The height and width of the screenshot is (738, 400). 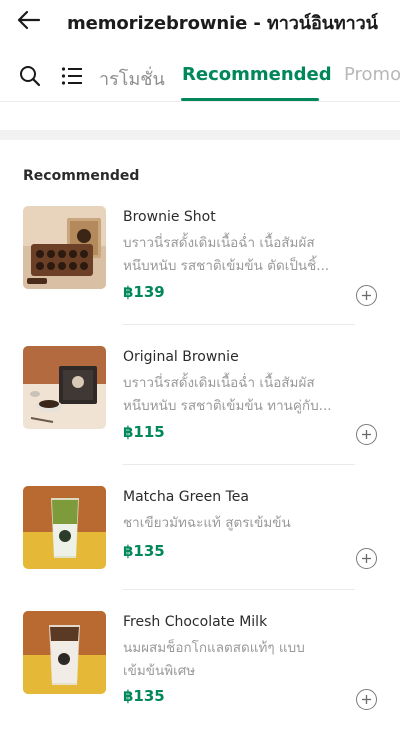 What do you see at coordinates (132, 78) in the screenshot?
I see `tab-promotion: ารโมชั่น` at bounding box center [132, 78].